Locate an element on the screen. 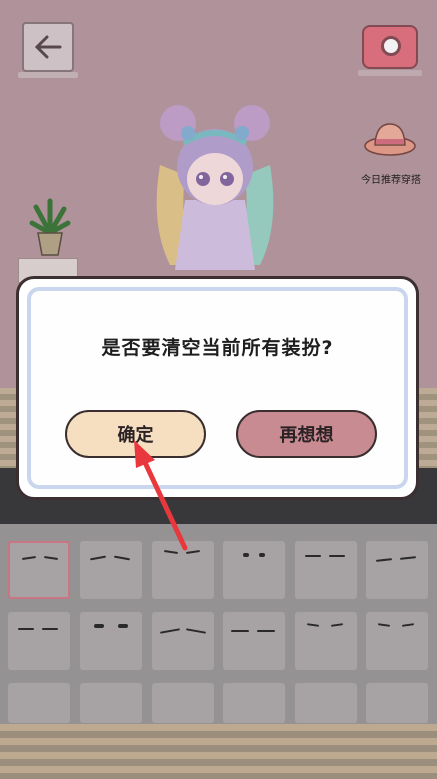 Image resolution: width=437 pixels, height=779 pixels. confirm-button: 确定 is located at coordinates (135, 434).